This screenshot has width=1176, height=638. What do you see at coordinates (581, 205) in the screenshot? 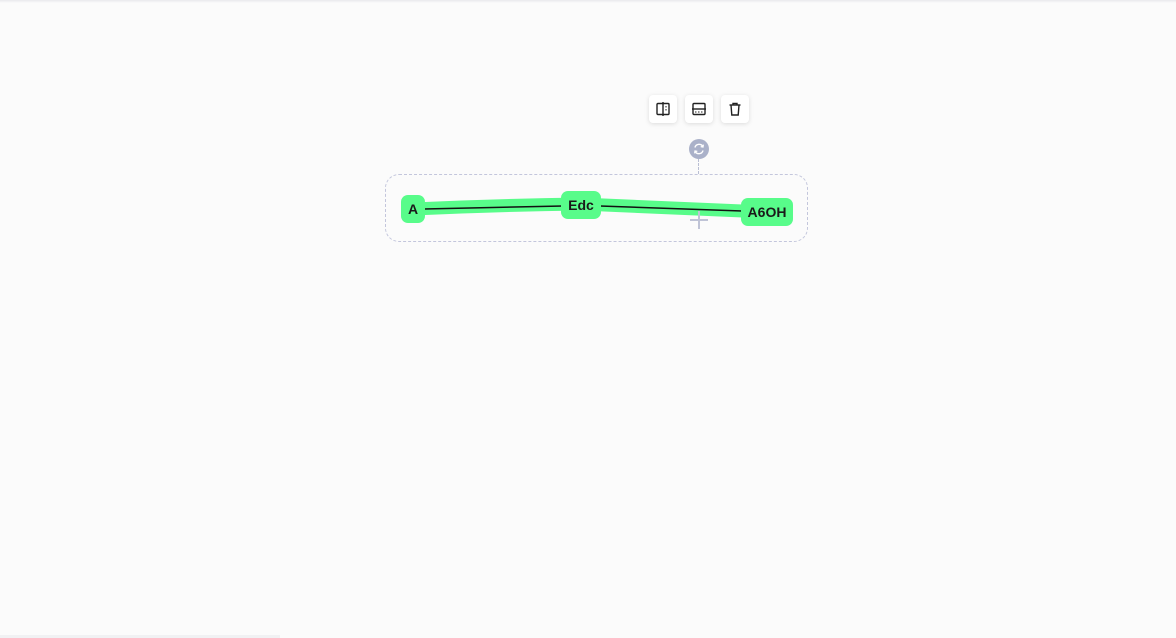
I see `node-edc: Edc` at bounding box center [581, 205].